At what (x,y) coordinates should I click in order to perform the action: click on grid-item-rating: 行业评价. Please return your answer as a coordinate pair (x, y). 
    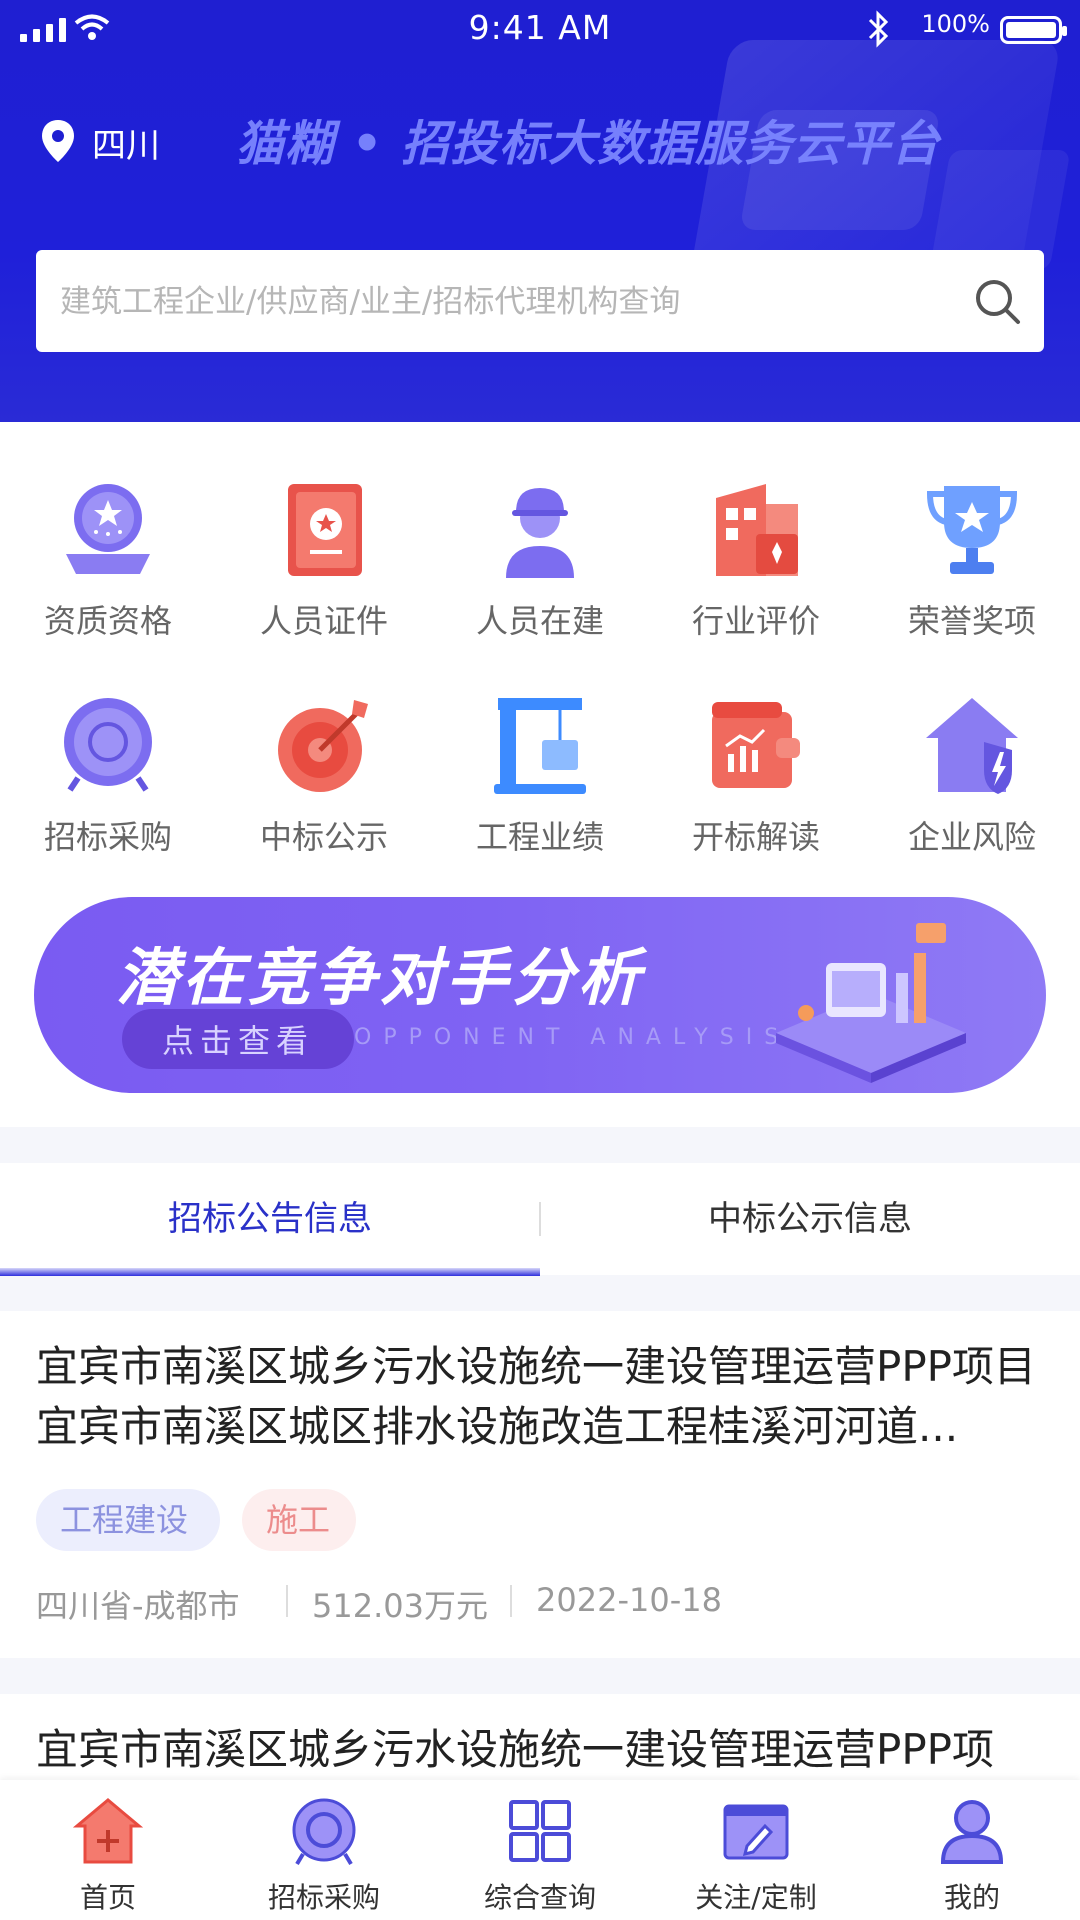
    Looking at the image, I should click on (756, 544).